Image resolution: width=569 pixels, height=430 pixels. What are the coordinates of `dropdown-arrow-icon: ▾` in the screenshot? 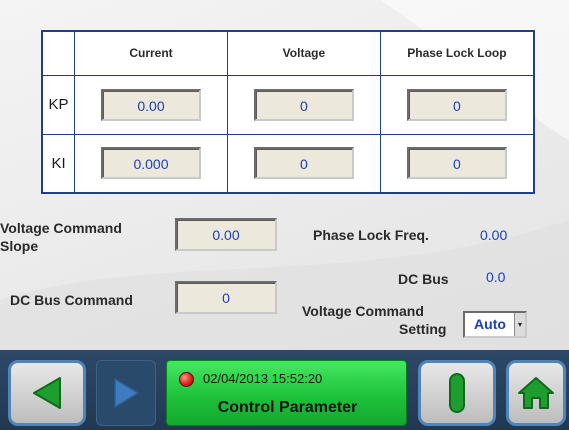 It's located at (519, 324).